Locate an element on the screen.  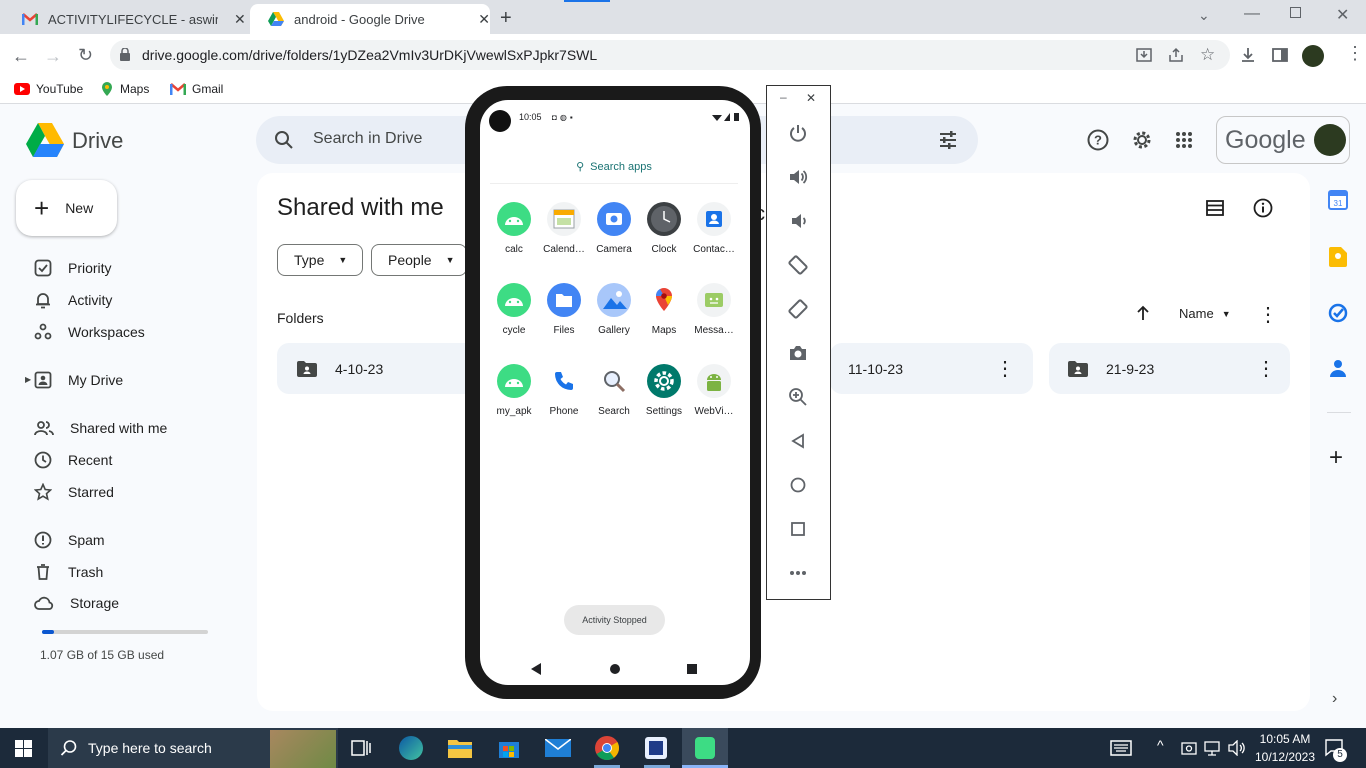
home-circle-icon is located at coordinates (798, 485).